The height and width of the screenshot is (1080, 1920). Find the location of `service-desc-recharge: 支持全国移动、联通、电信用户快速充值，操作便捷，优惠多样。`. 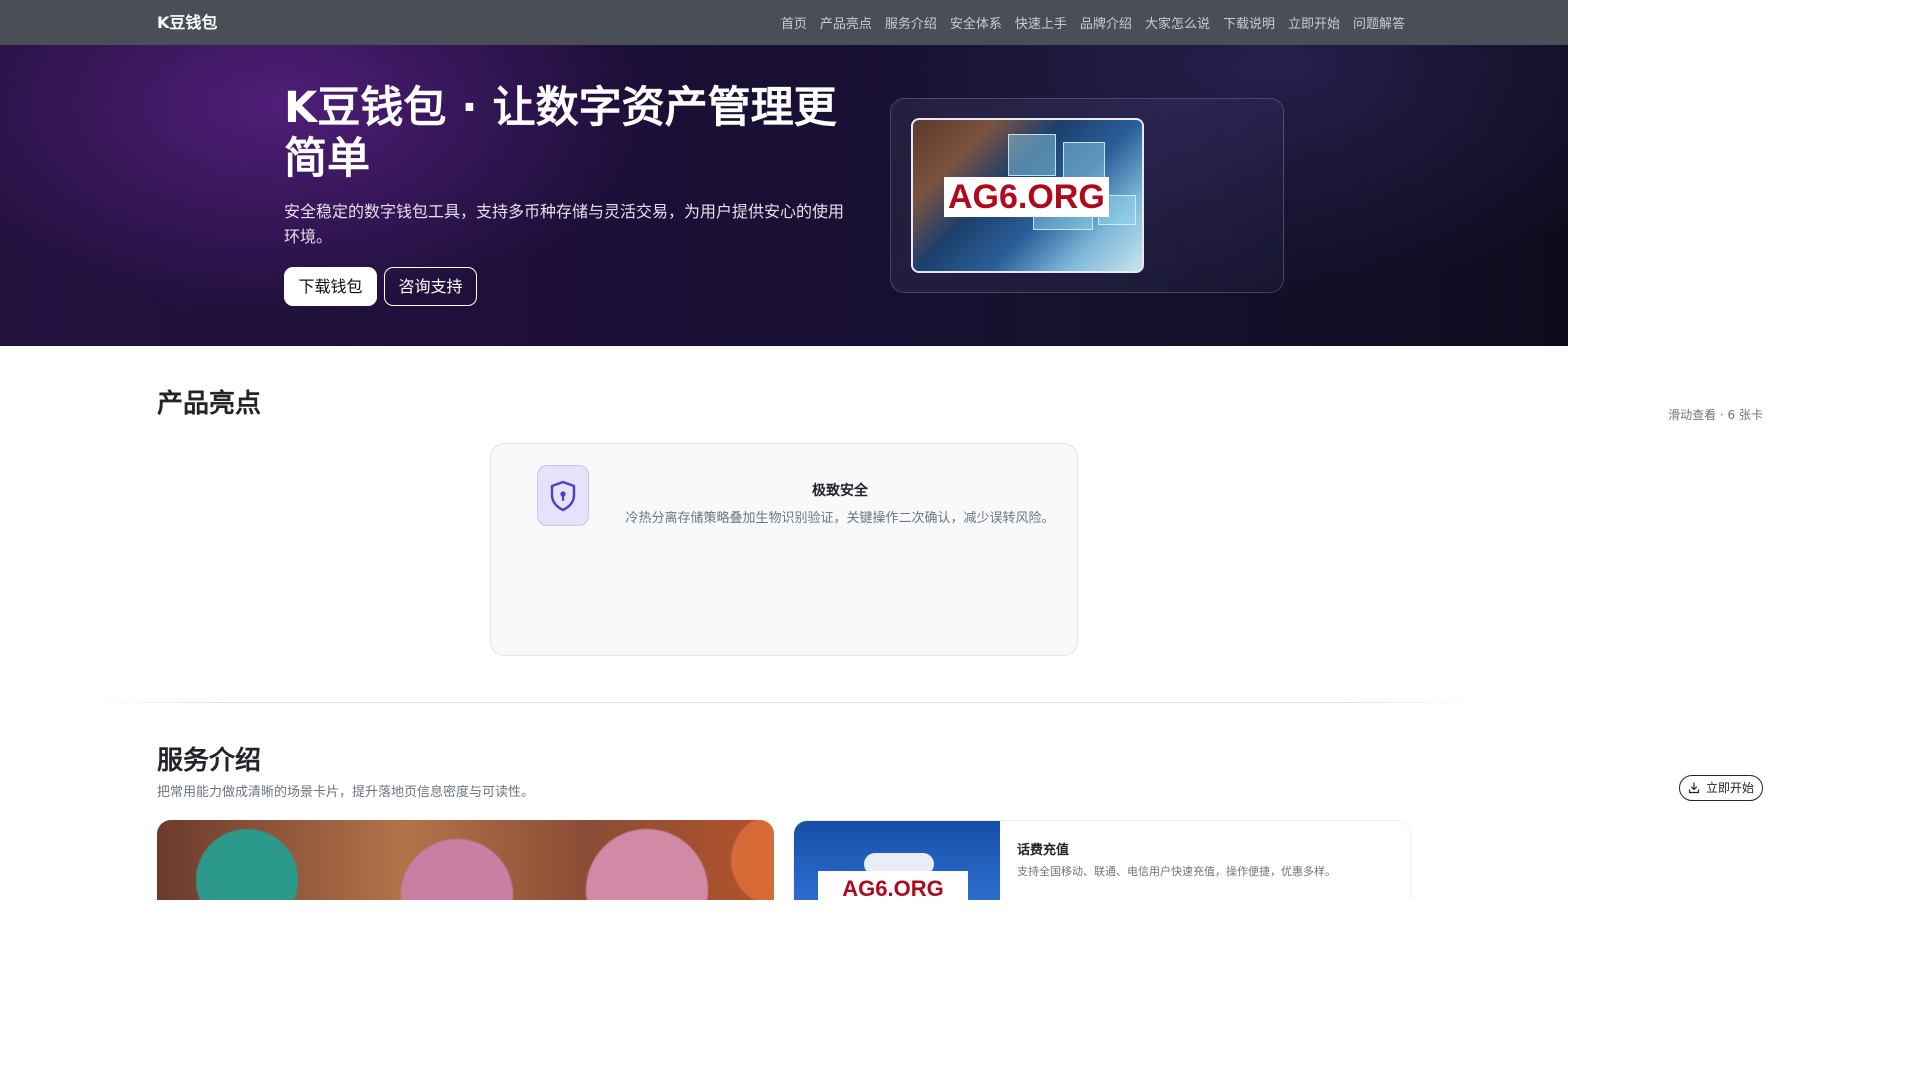

service-desc-recharge: 支持全国移动、联通、电信用户快速充值，操作便捷，优惠多样。 is located at coordinates (1176, 871).